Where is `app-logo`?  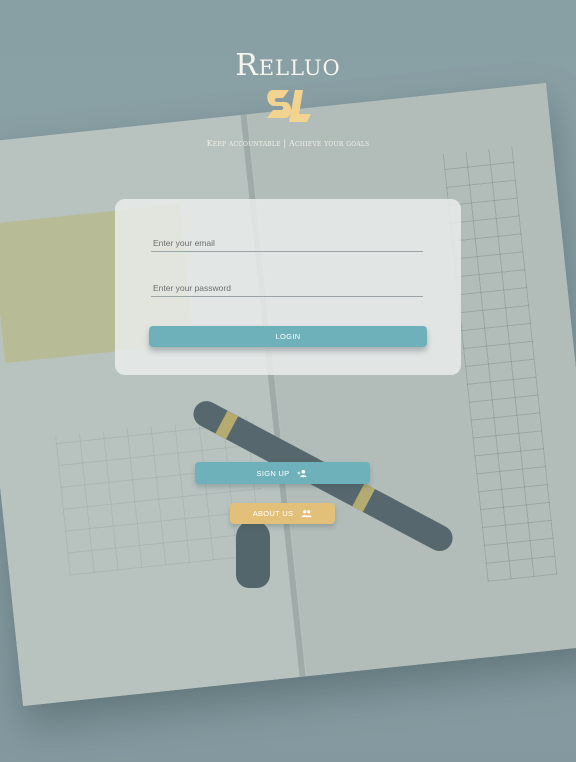 app-logo is located at coordinates (289, 106).